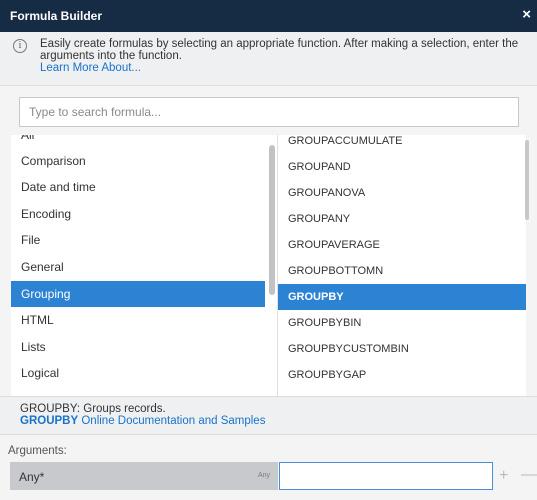 The image size is (537, 500). Describe the element at coordinates (402, 271) in the screenshot. I see `function-item-groupbottomn: GROUPBOTTOMN` at that location.